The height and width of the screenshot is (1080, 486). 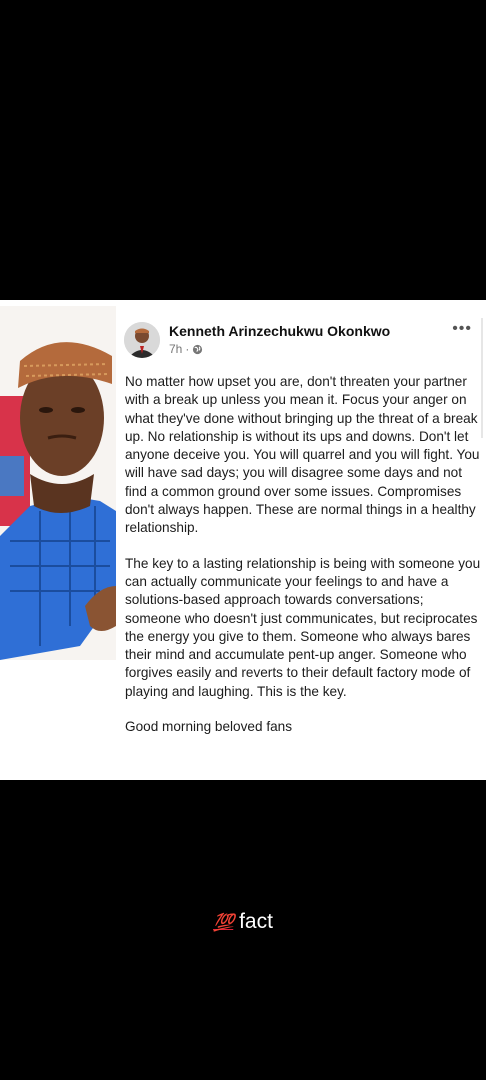 I want to click on caption: 💯 fact, so click(x=243, y=922).